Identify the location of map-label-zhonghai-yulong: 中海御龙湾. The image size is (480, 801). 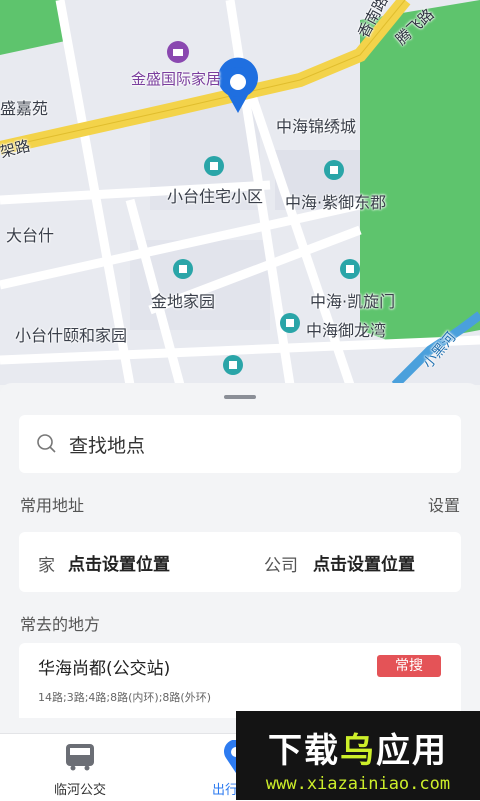
(346, 330).